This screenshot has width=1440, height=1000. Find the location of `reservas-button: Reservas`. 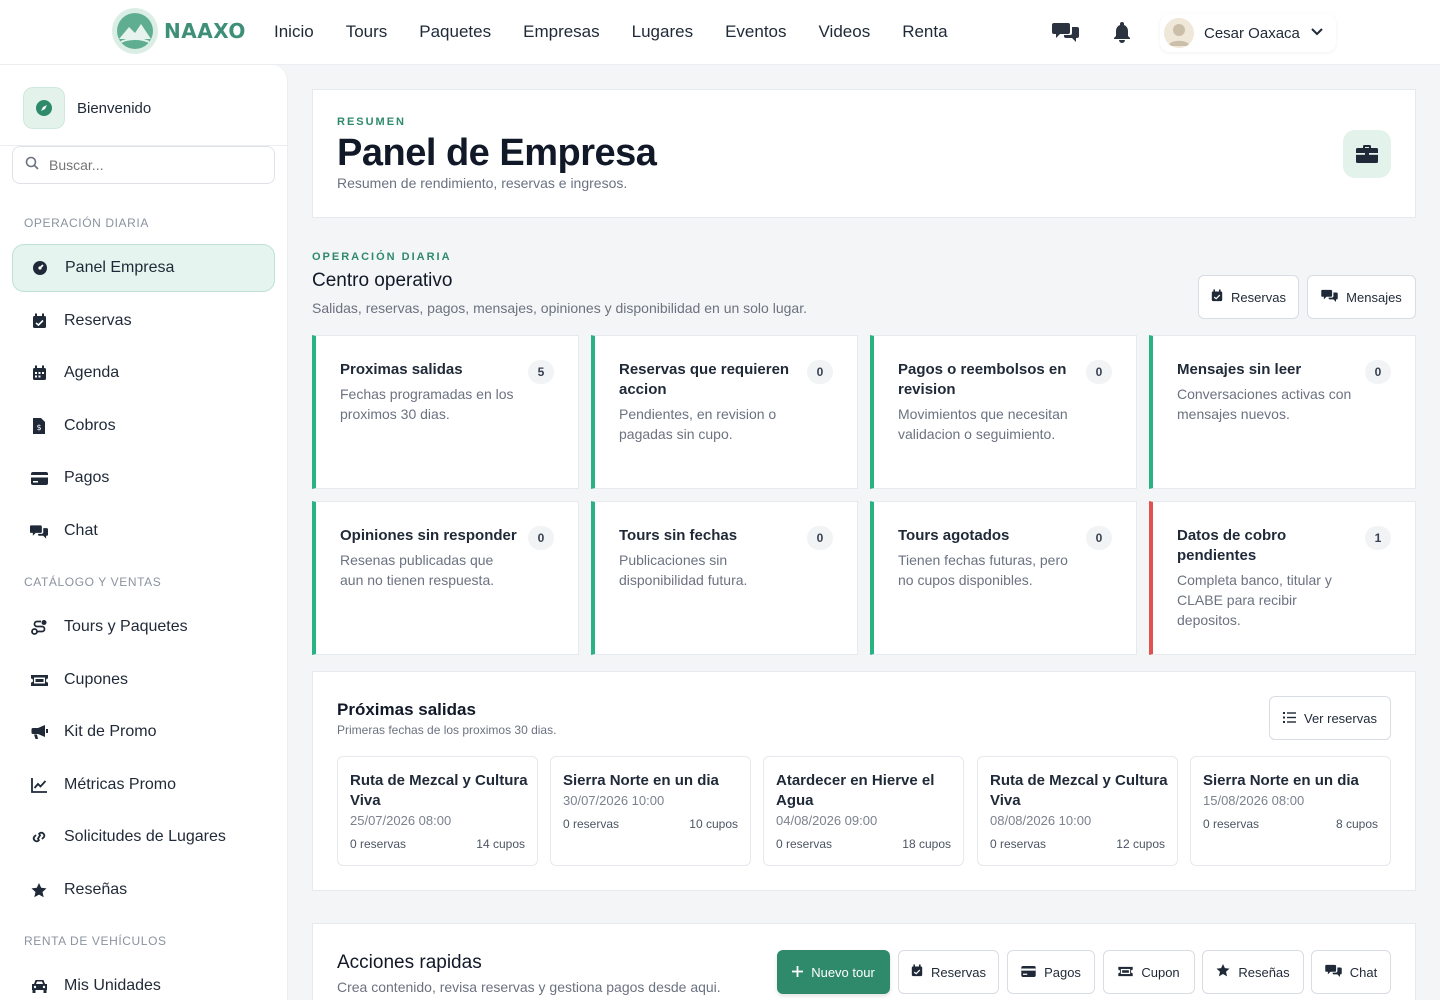

reservas-button: Reservas is located at coordinates (1248, 297).